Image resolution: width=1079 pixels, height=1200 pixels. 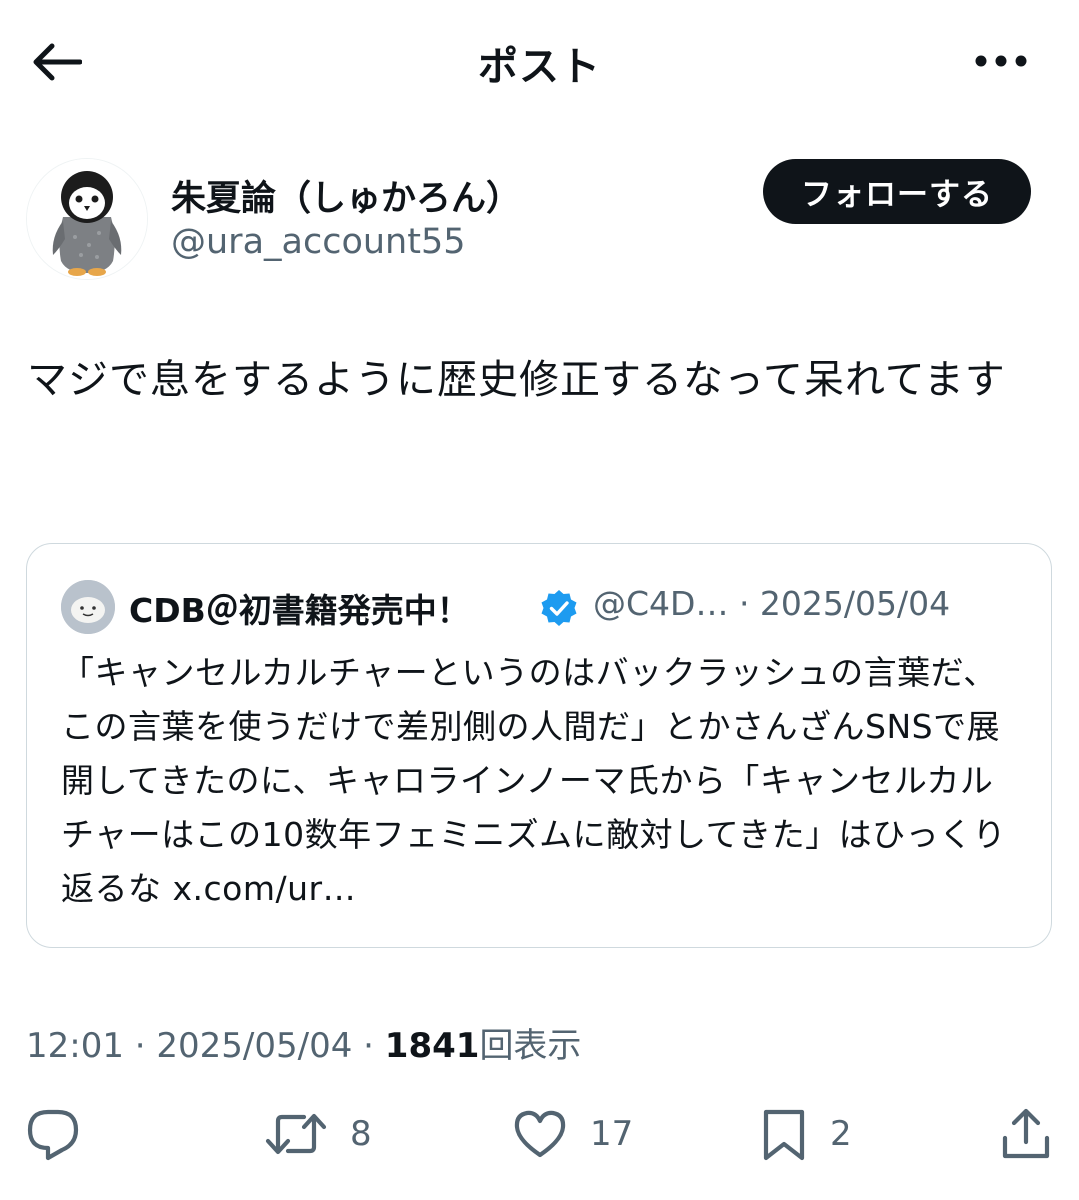 What do you see at coordinates (559, 608) in the screenshot?
I see `verified-badge-icon` at bounding box center [559, 608].